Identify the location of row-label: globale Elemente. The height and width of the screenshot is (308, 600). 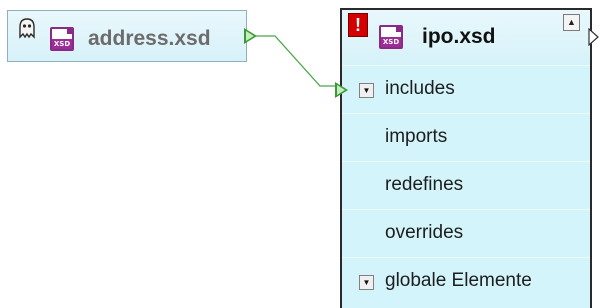
(458, 280).